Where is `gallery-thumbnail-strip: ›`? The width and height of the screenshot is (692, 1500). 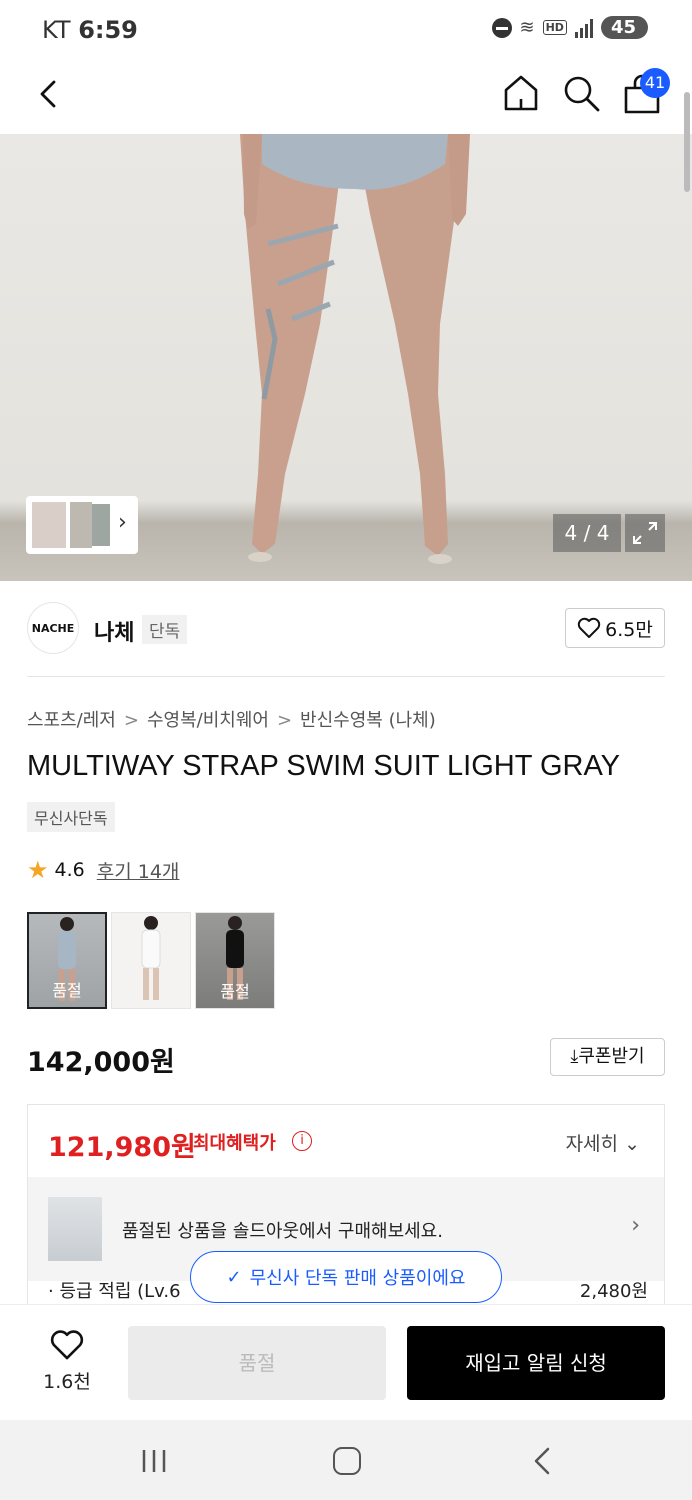 gallery-thumbnail-strip: › is located at coordinates (82, 525).